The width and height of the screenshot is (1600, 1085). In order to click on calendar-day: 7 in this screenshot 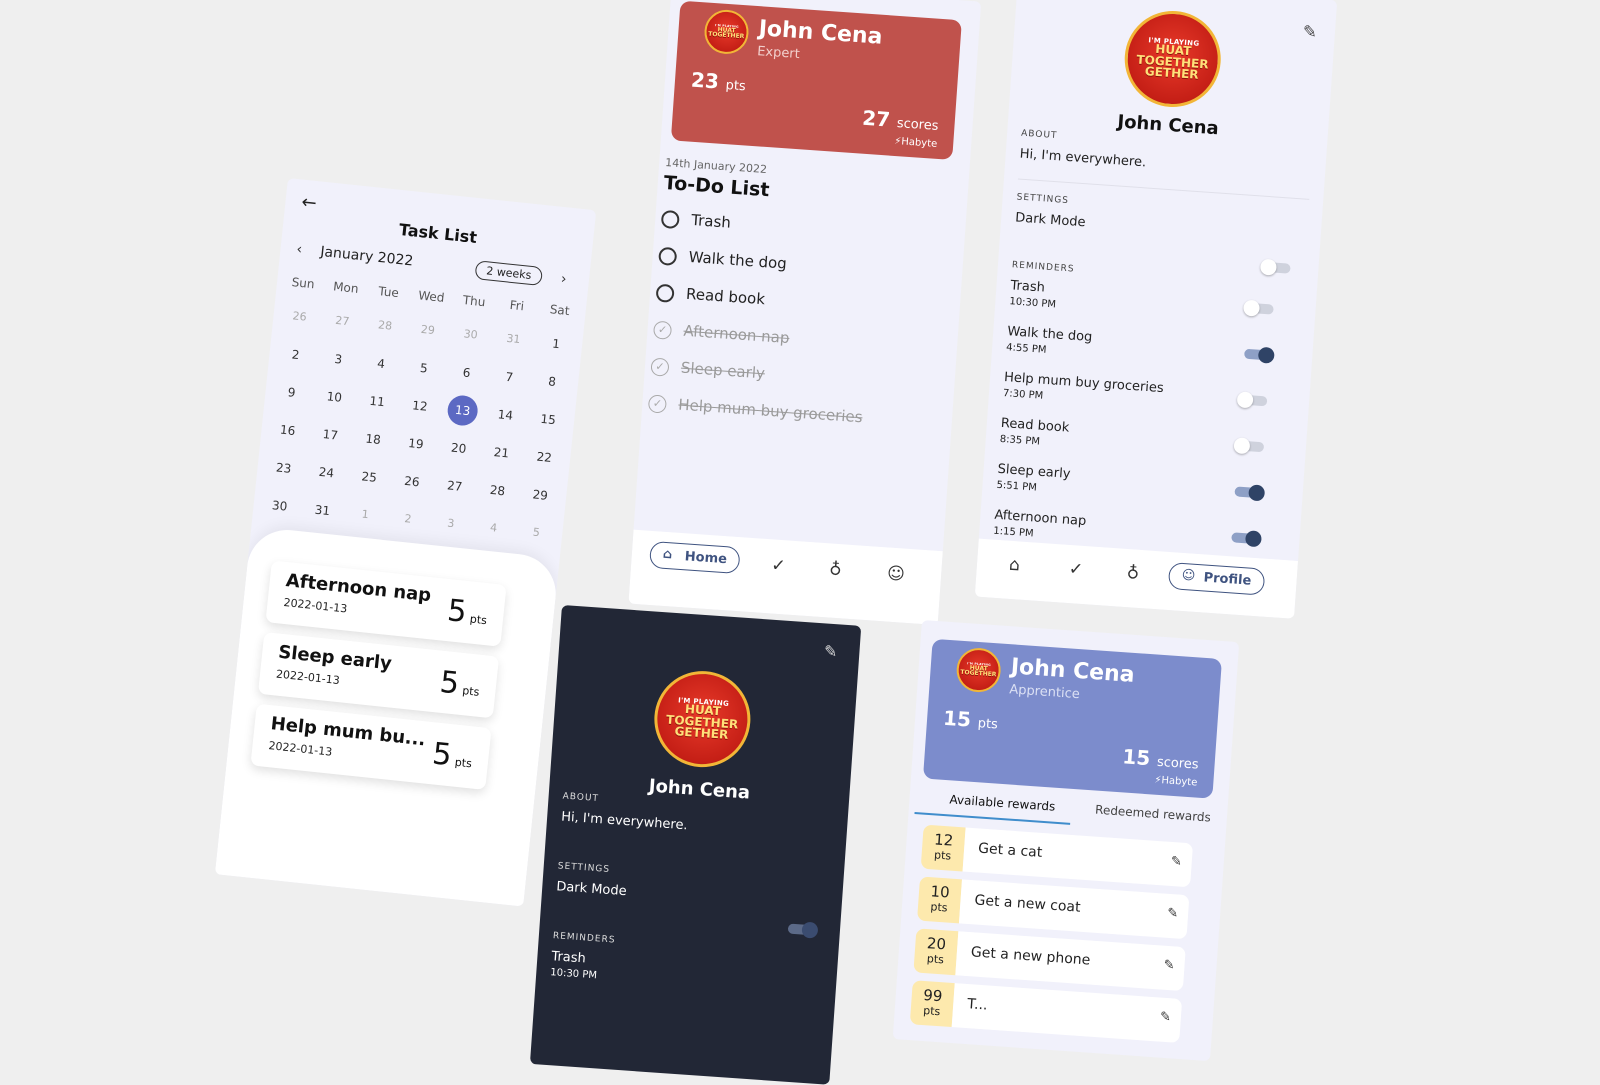, I will do `click(509, 377)`.